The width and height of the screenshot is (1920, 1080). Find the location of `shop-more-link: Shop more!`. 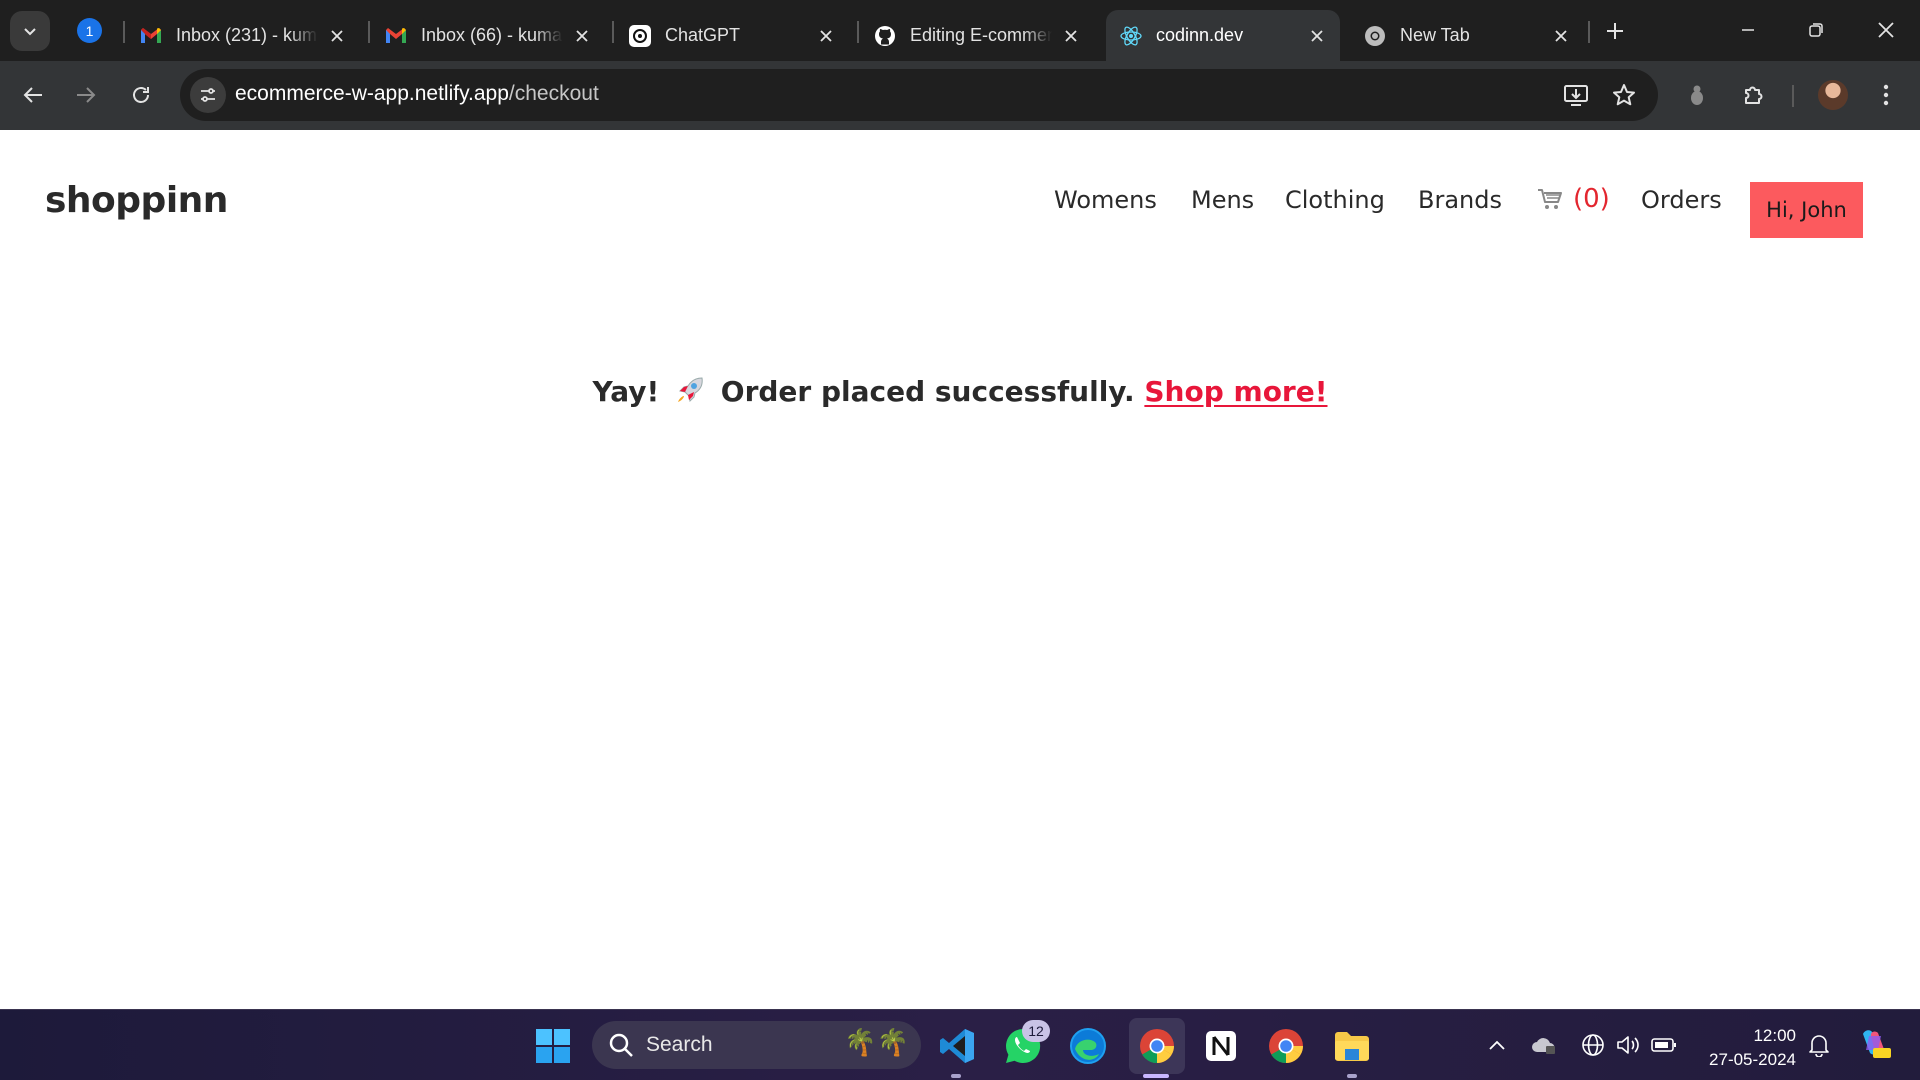

shop-more-link: Shop more! is located at coordinates (1235, 391).